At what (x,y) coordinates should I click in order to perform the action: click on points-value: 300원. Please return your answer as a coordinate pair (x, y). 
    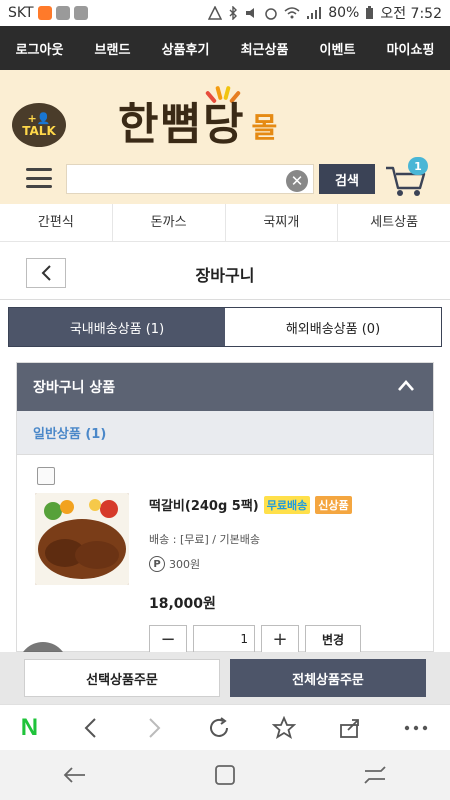
    Looking at the image, I should click on (185, 564).